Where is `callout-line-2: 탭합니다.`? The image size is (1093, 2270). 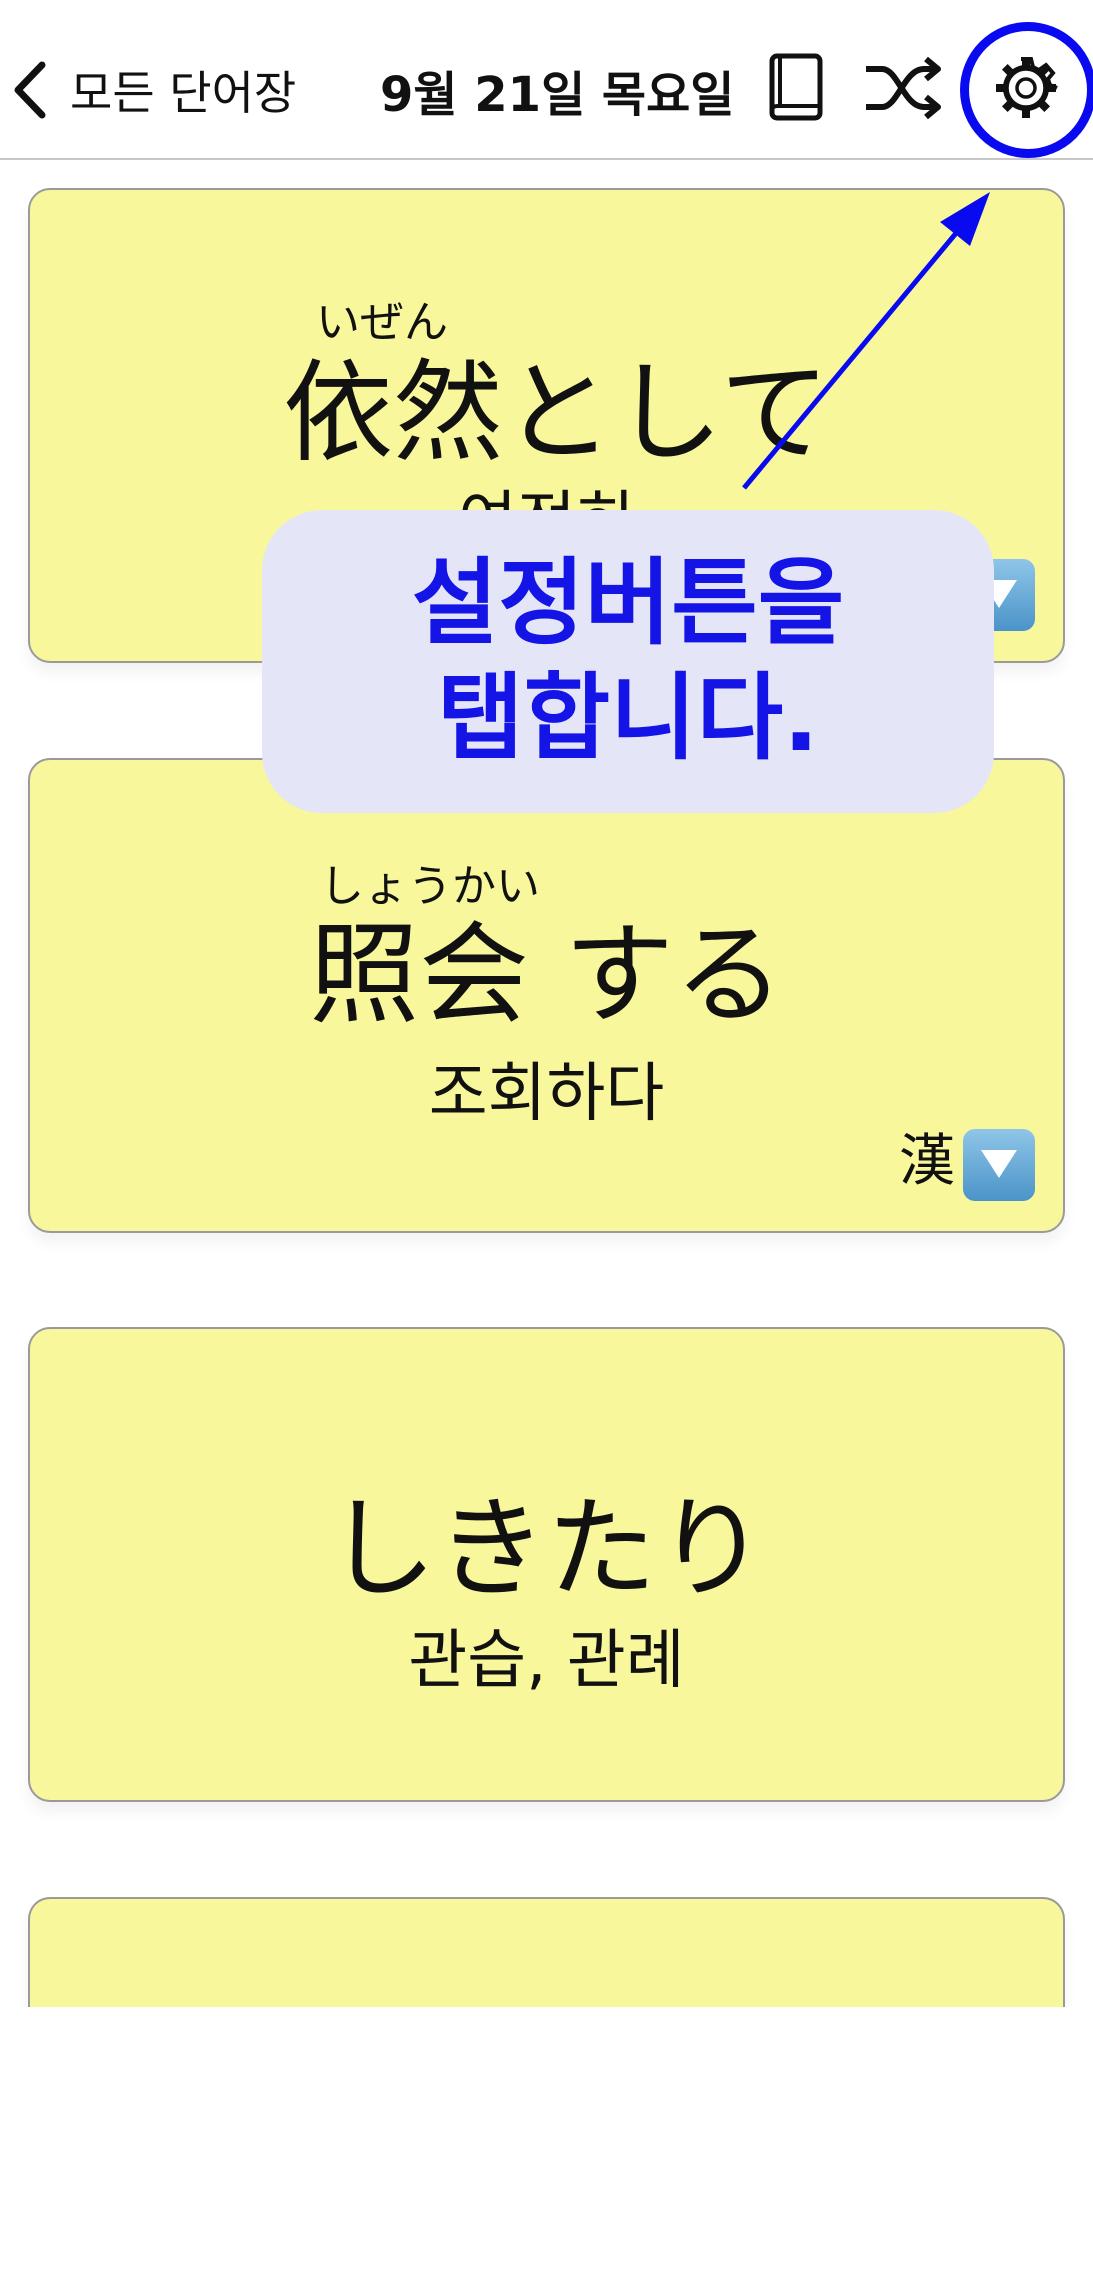 callout-line-2: 탭합니다. is located at coordinates (628, 718).